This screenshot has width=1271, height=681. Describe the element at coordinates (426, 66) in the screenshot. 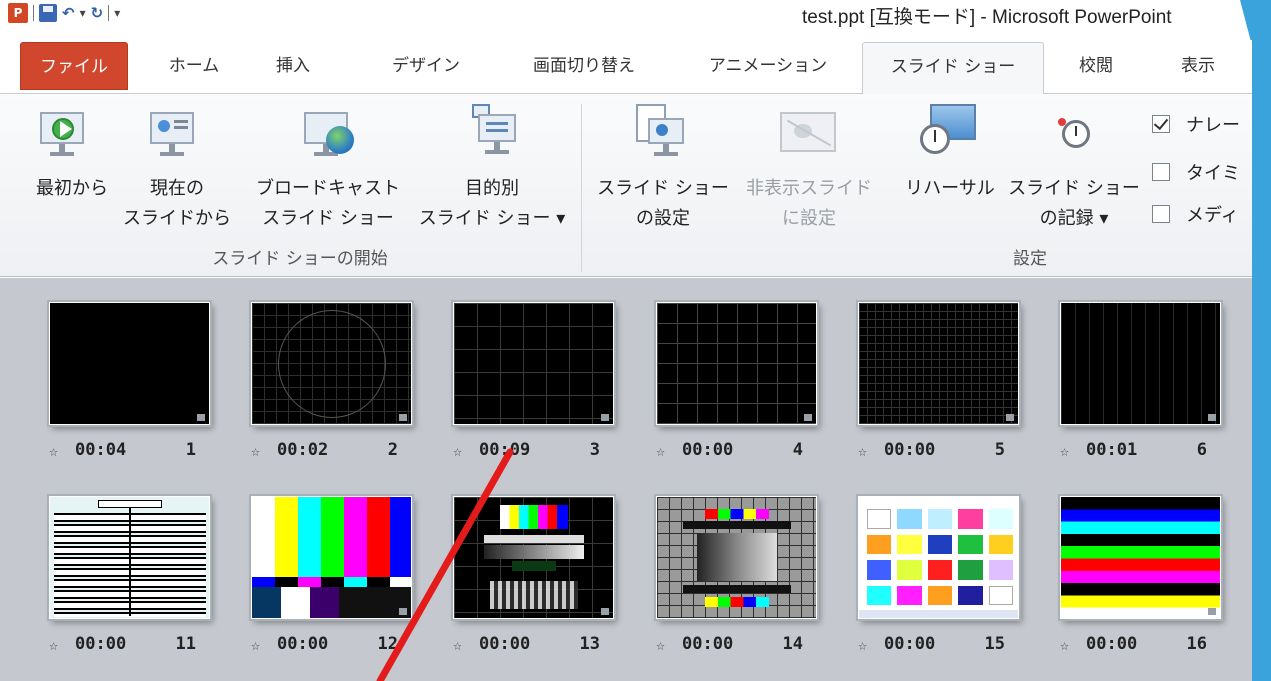

I see `tab-design: デザイン` at that location.